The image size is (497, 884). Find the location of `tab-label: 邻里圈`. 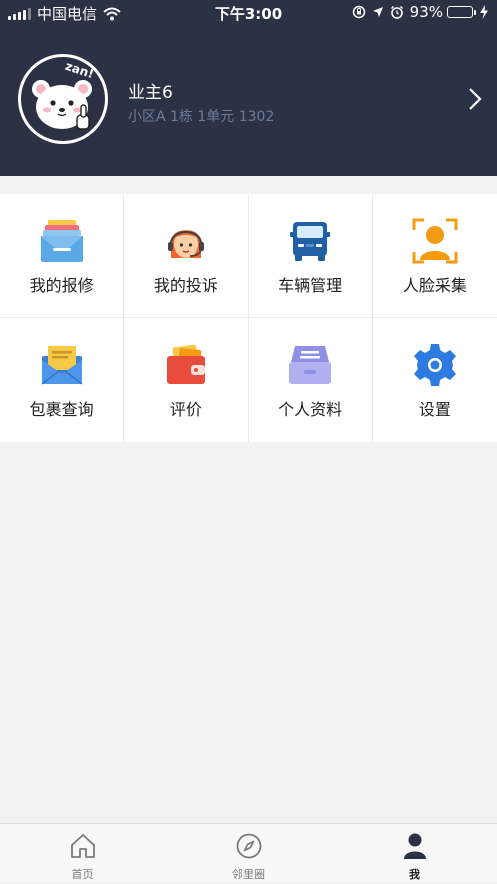

tab-label: 邻里圈 is located at coordinates (248, 874).